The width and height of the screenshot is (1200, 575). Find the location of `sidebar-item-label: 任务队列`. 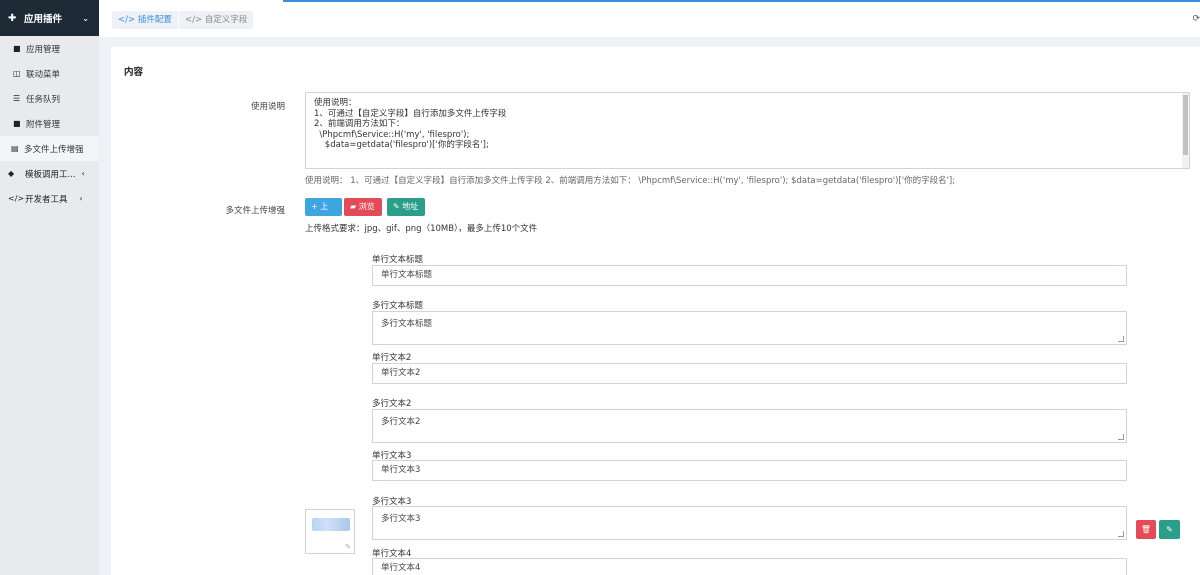

sidebar-item-label: 任务队列 is located at coordinates (43, 99).